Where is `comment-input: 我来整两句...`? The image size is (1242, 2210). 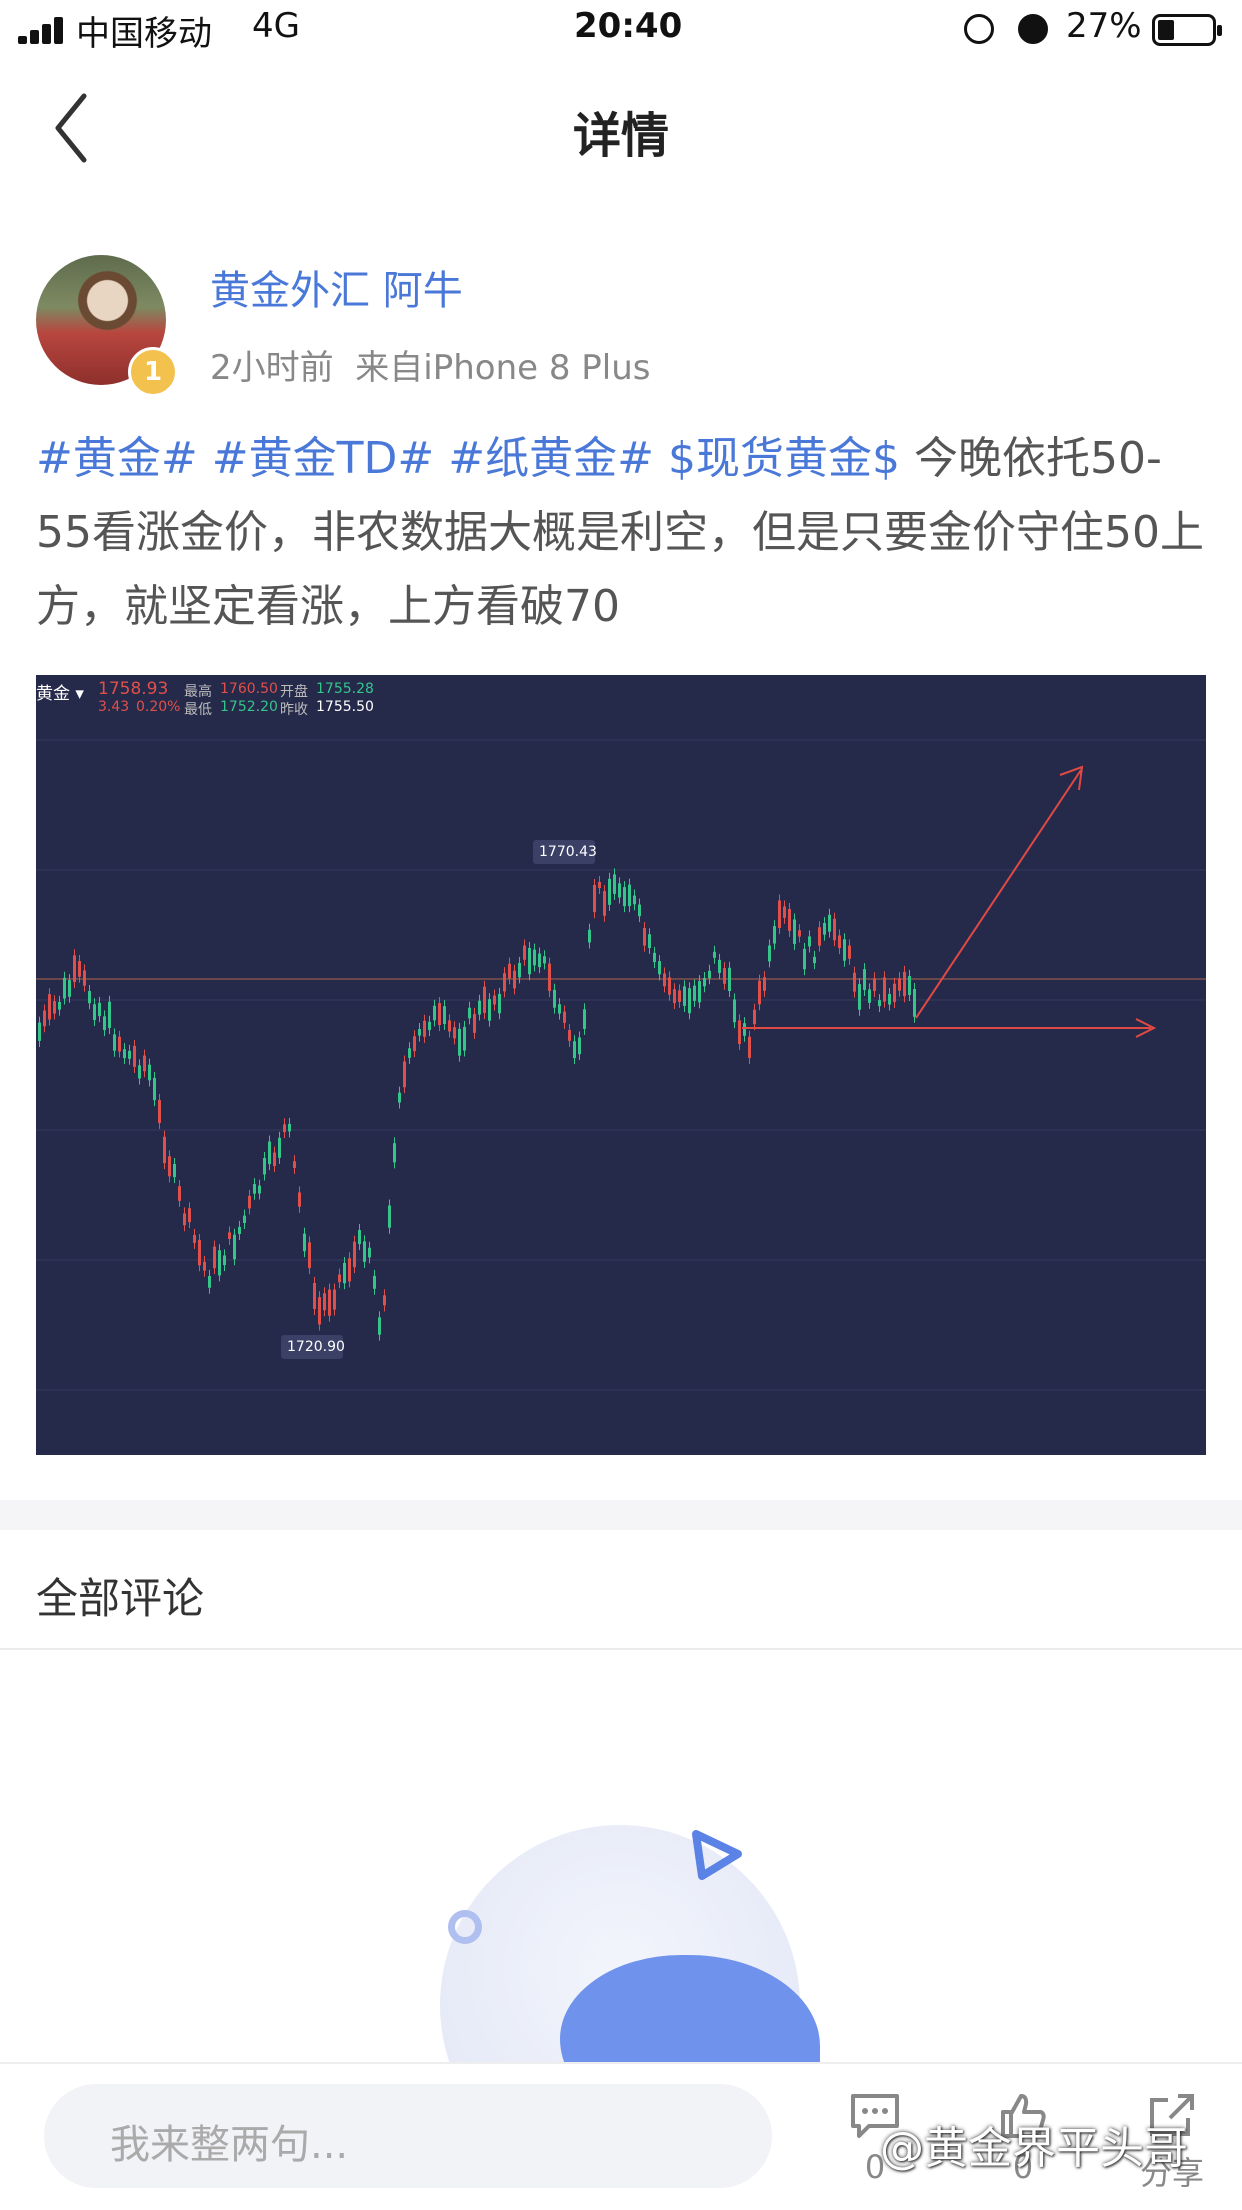 comment-input: 我来整两句... is located at coordinates (408, 2136).